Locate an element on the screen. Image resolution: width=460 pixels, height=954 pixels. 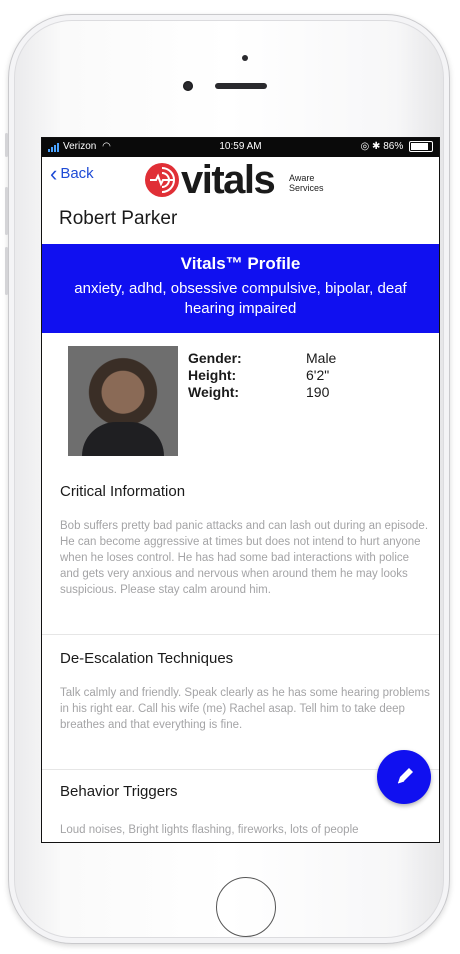
chevron-left-icon: ‹ is located at coordinates (54, 173).